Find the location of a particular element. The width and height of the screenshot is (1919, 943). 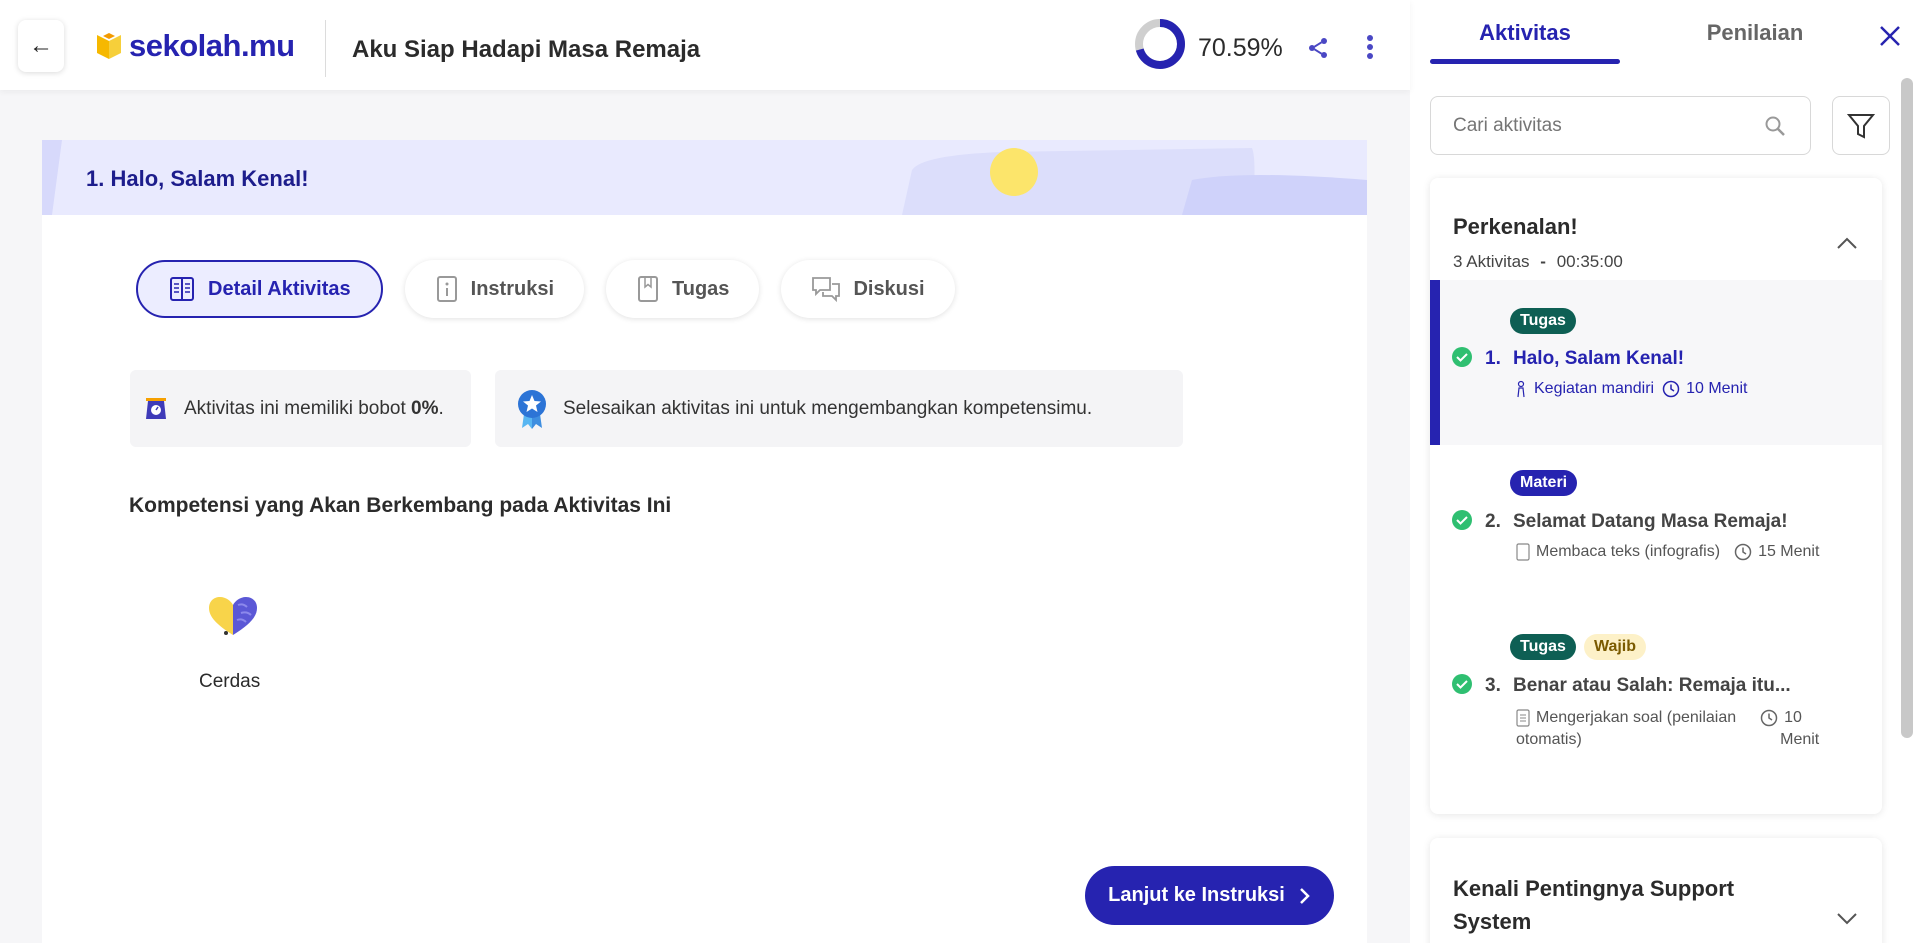

filter-icon is located at coordinates (1861, 126).